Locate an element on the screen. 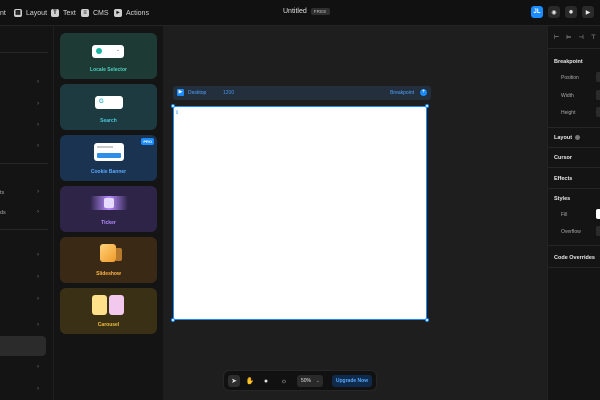 The width and height of the screenshot is (600, 400). insert-menu: nt is located at coordinates (3, 13).